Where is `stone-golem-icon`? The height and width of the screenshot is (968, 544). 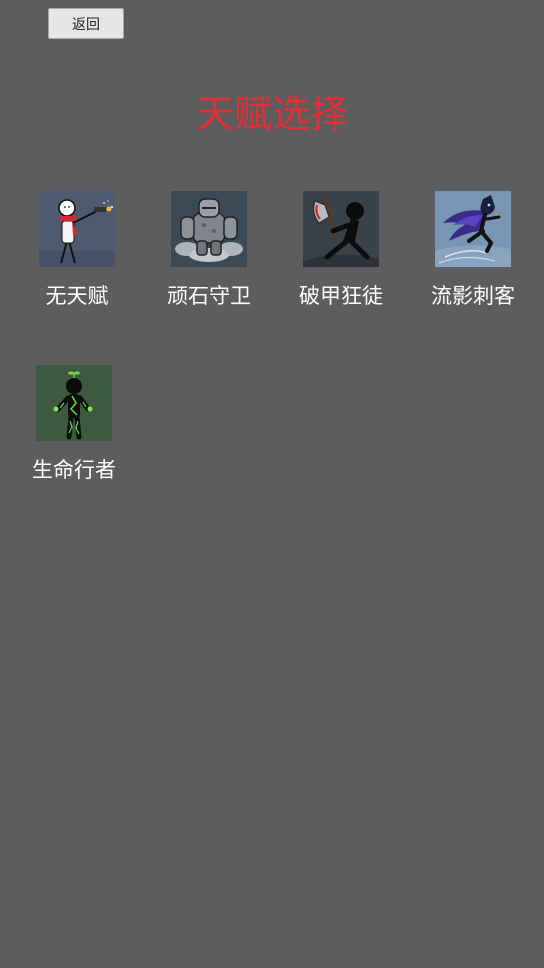 stone-golem-icon is located at coordinates (209, 229).